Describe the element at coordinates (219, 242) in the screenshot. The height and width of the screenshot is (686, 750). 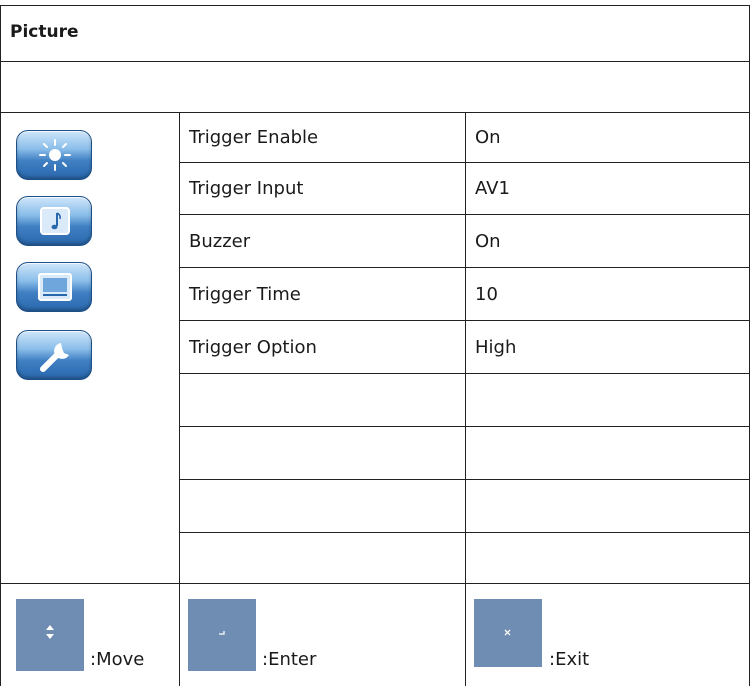
I see `menu-item-label: Buzzer` at that location.